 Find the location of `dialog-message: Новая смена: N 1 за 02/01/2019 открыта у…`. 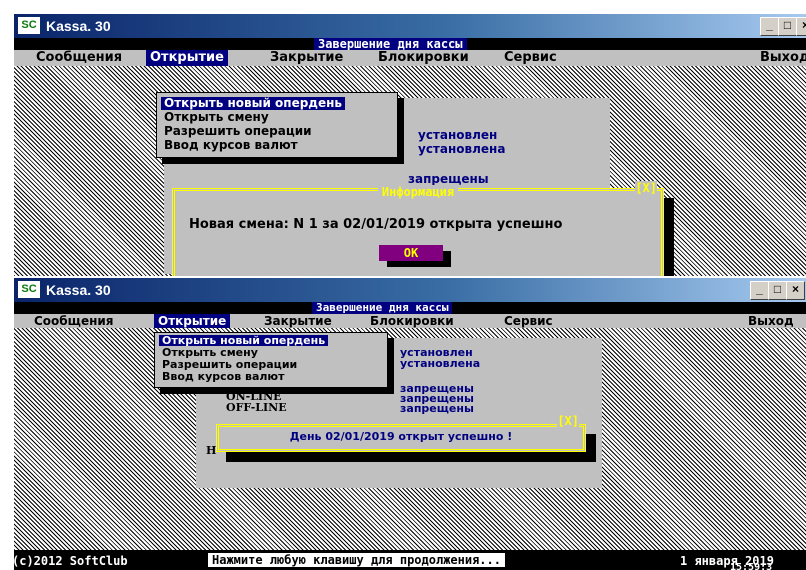

dialog-message: Новая смена: N 1 за 02/01/2019 открыта у… is located at coordinates (376, 224).